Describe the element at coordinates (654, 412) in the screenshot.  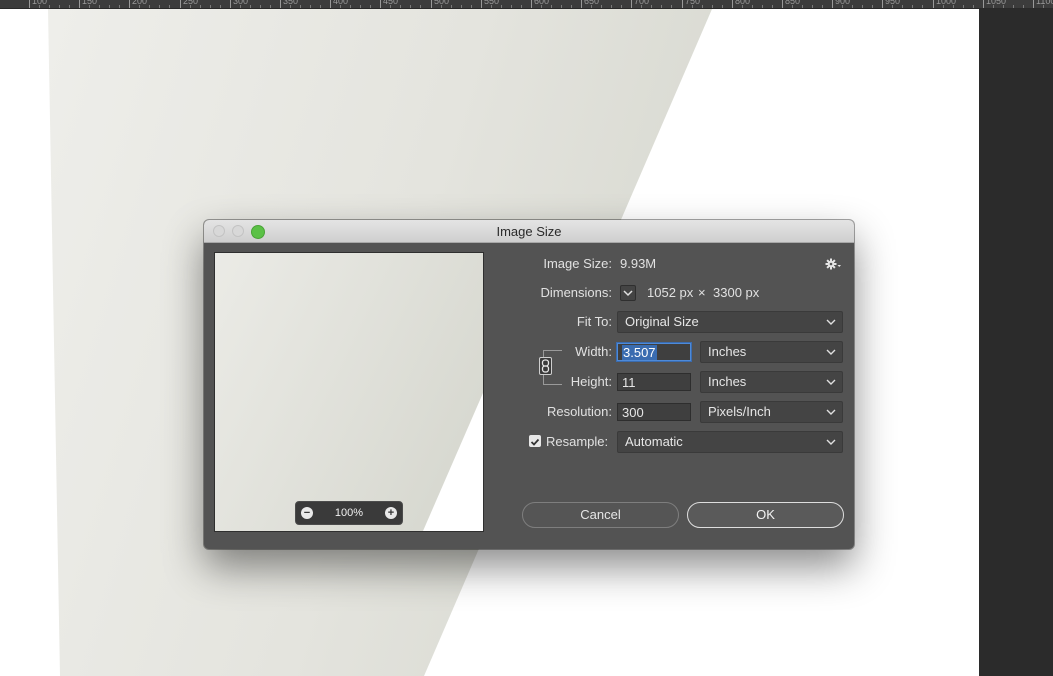
I see `resolution-input: 300` at that location.